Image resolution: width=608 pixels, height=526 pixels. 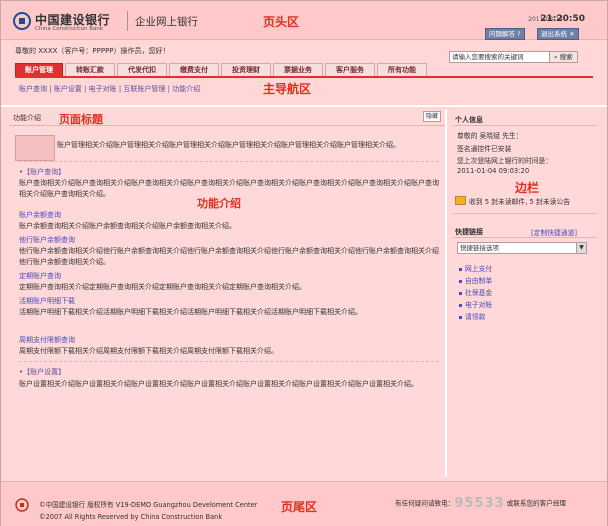 What do you see at coordinates (571, 34) in the screenshot?
I see `logout-icon: ✕` at bounding box center [571, 34].